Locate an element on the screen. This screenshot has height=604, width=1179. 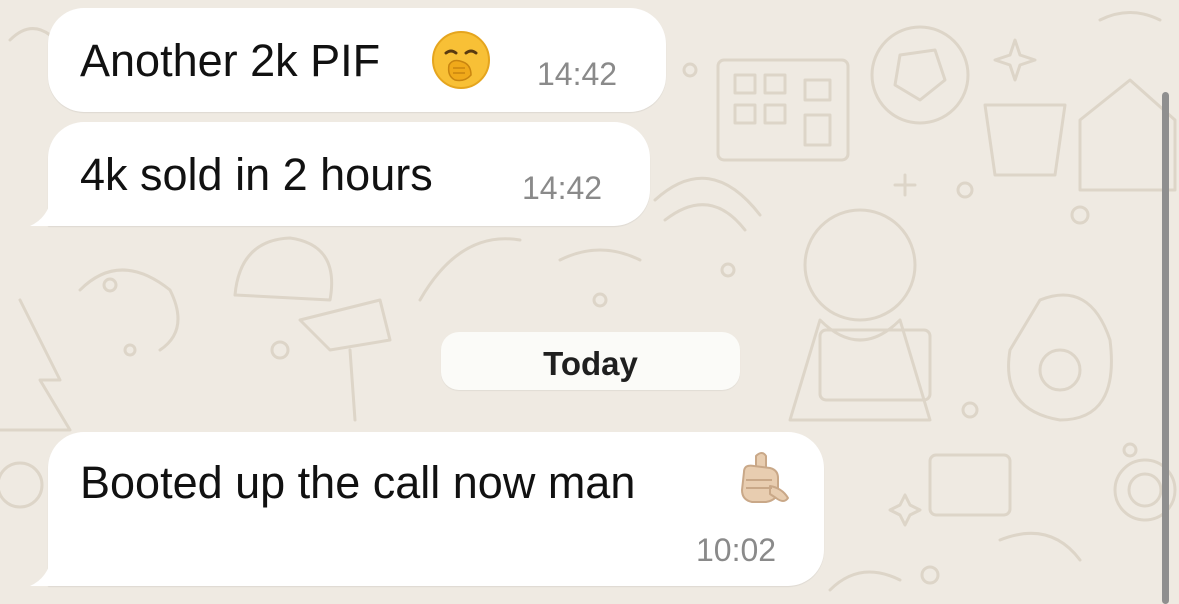
date-separator-label: Today is located at coordinates (590, 363).